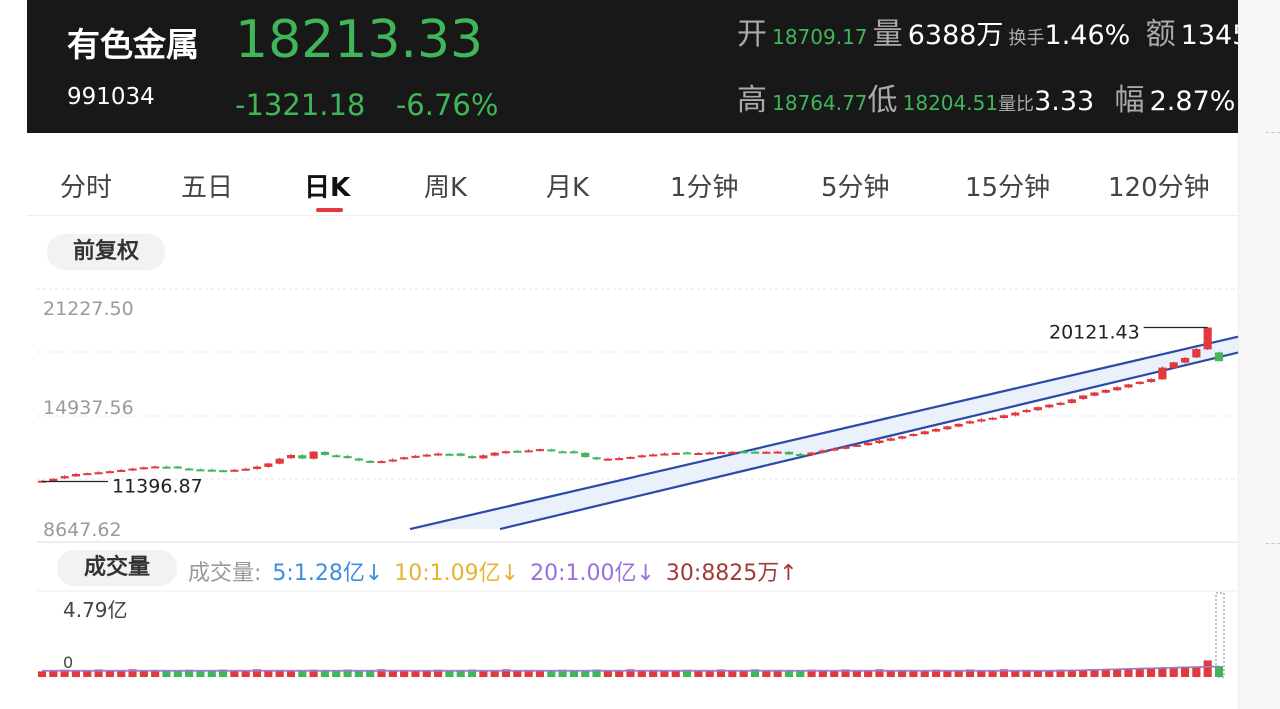 Image resolution: width=1280 pixels, height=709 pixels. I want to click on channel-lower-line, so click(869, 441).